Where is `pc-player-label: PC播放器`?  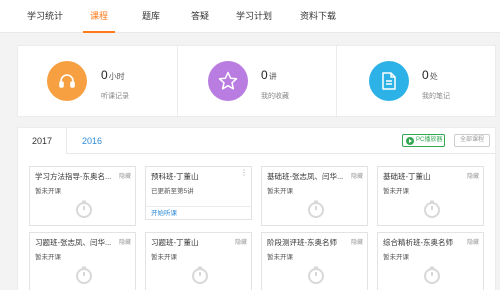
pc-player-label: PC播放器 is located at coordinates (429, 140).